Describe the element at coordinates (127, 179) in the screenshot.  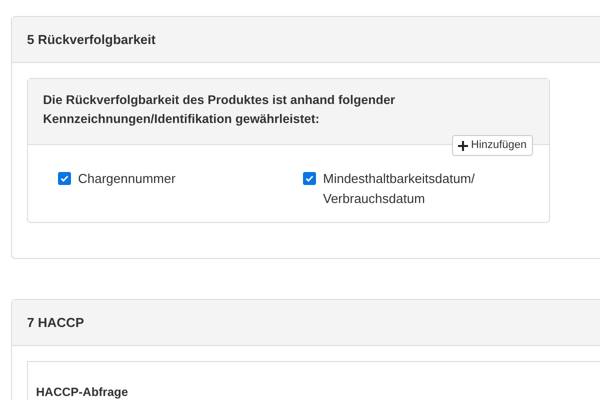
I see `option-label: Chargennummer` at that location.